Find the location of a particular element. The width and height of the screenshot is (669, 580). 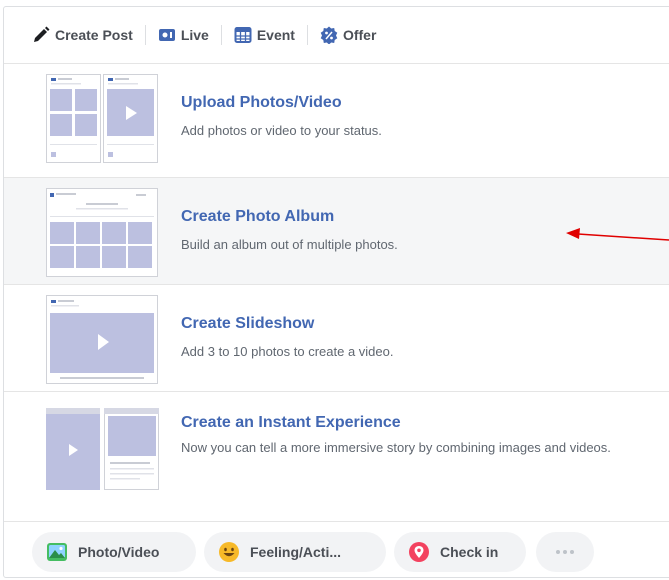

tab-label: Event is located at coordinates (275, 35).